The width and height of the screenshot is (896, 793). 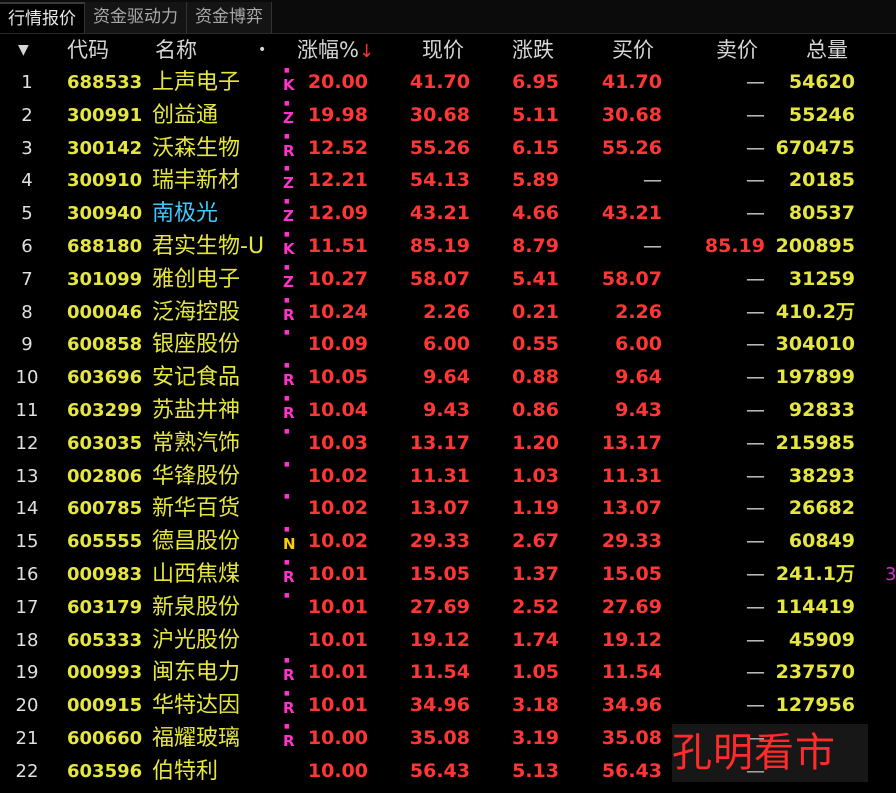 What do you see at coordinates (631, 278) in the screenshot?
I see `bid-price: 58.07` at bounding box center [631, 278].